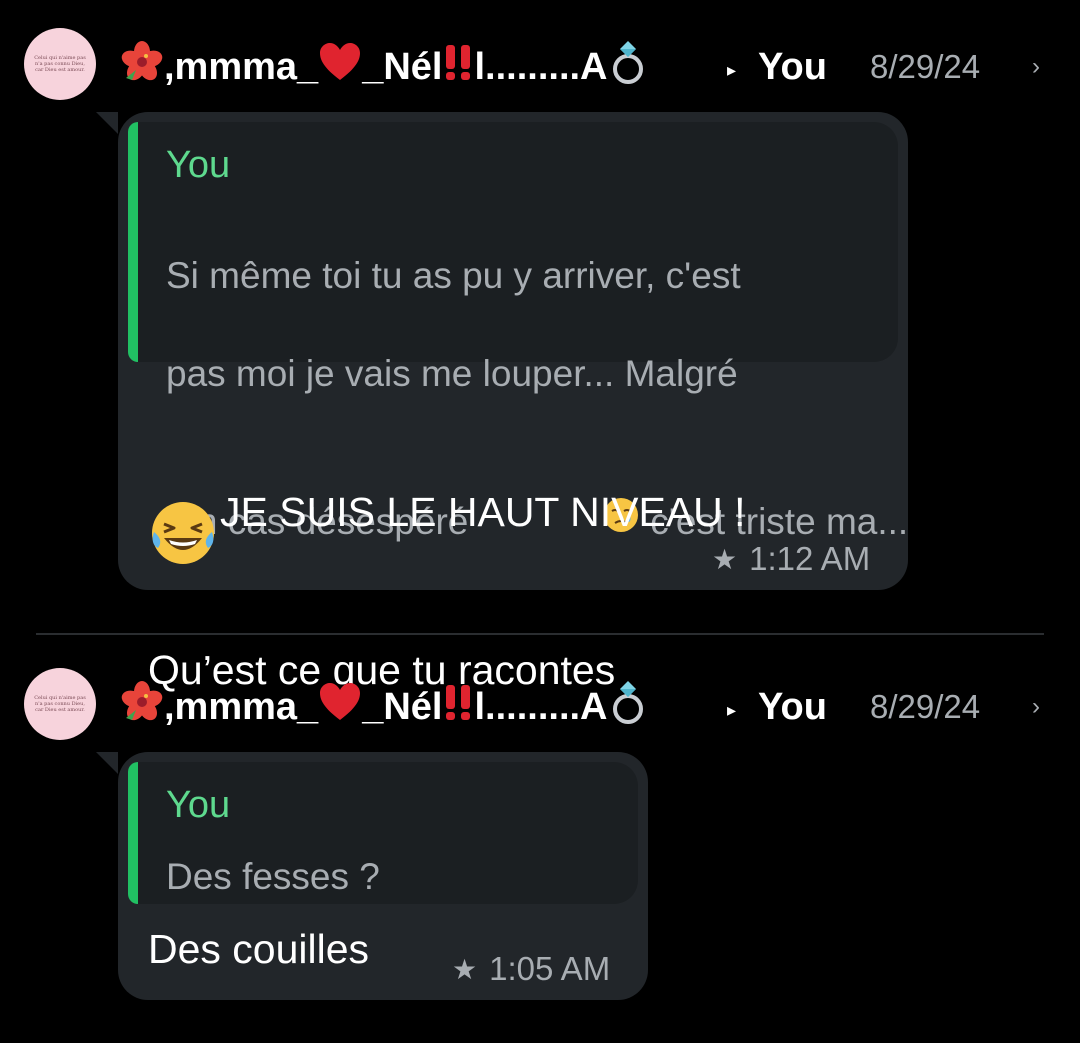  What do you see at coordinates (453, 275) in the screenshot?
I see `quote-line-1: Si même toi tu as pu y arriver, c'est` at bounding box center [453, 275].